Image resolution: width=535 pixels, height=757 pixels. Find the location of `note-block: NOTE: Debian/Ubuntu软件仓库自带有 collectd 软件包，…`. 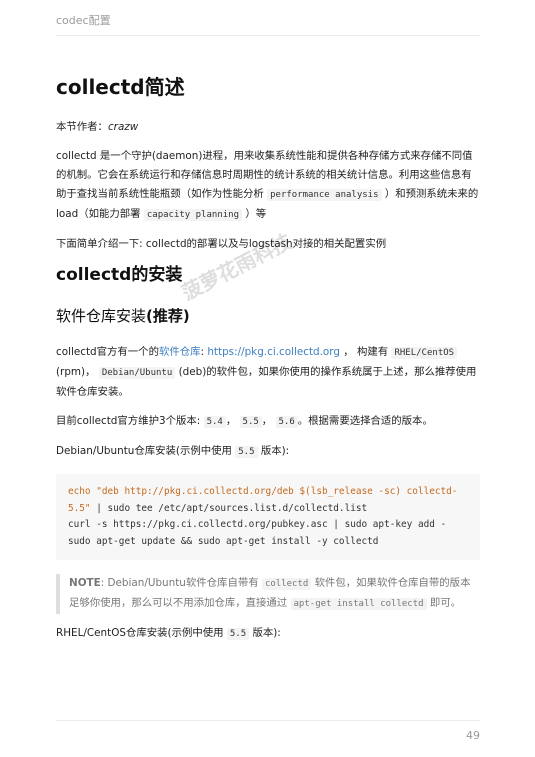

note-block: NOTE: Debian/Ubuntu软件仓库自带有 collectd 软件包，… is located at coordinates (268, 594).